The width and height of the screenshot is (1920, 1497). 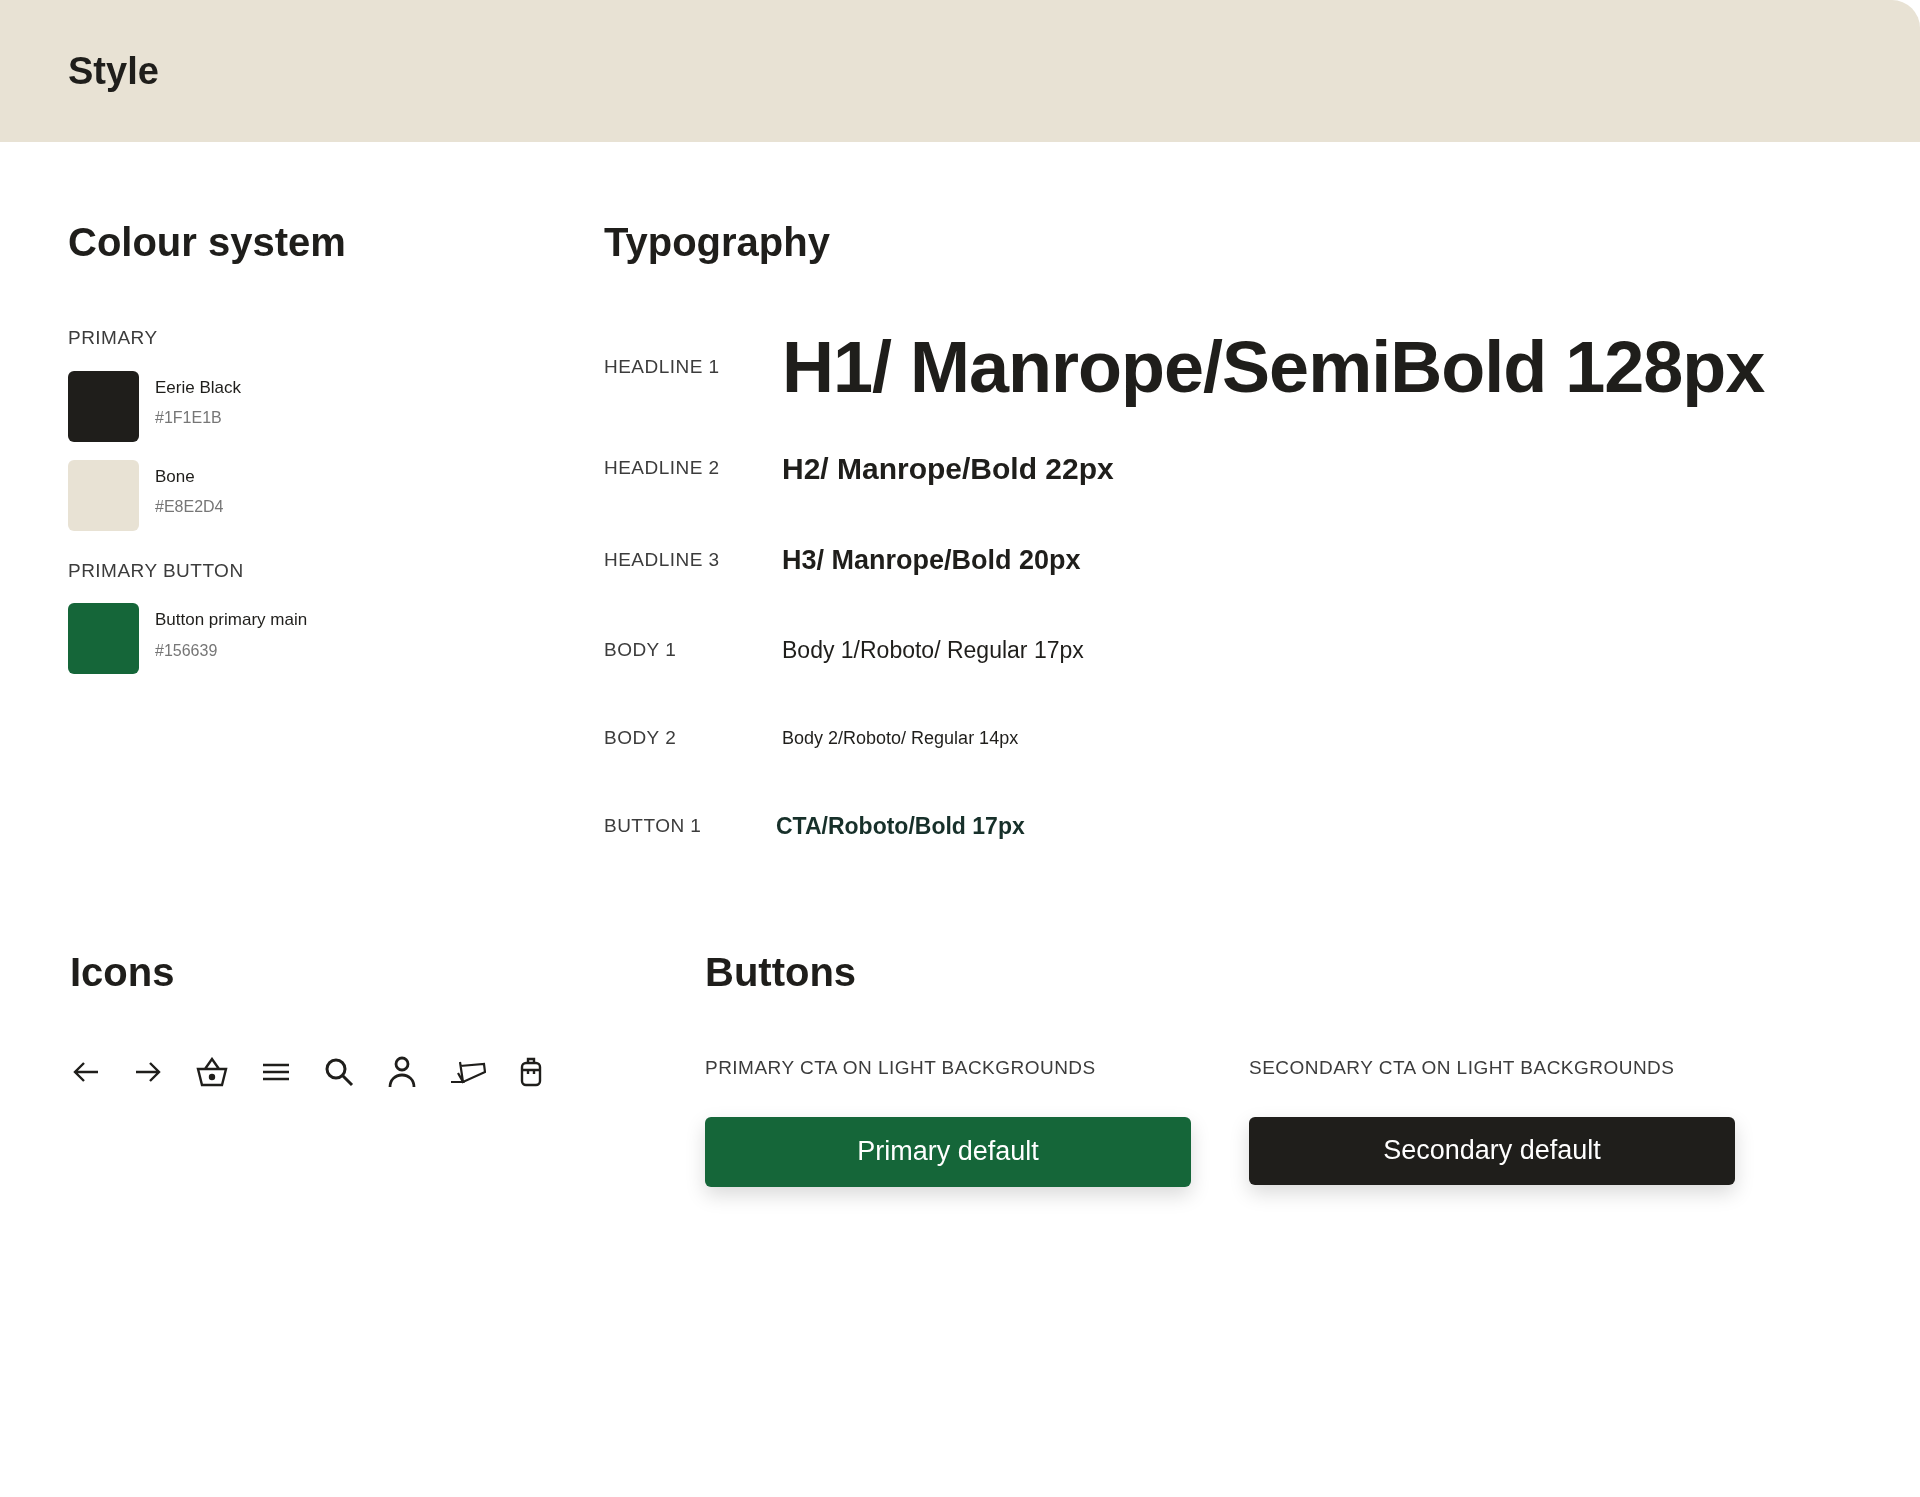 I want to click on group-label: PRIMARY, so click(x=113, y=338).